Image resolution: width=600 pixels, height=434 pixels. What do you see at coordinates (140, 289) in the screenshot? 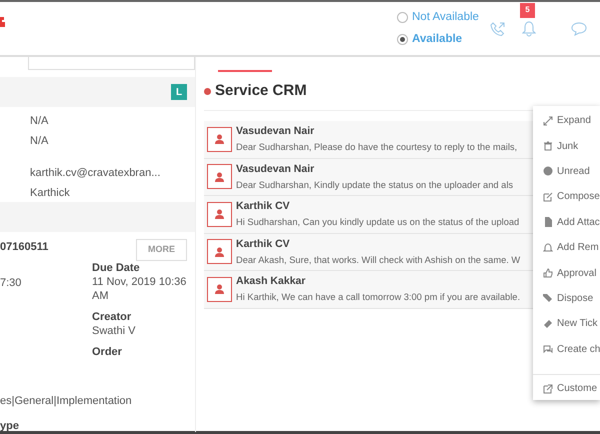
I see `due-date-value: 11 Nov, 2019 10:36 AM` at bounding box center [140, 289].